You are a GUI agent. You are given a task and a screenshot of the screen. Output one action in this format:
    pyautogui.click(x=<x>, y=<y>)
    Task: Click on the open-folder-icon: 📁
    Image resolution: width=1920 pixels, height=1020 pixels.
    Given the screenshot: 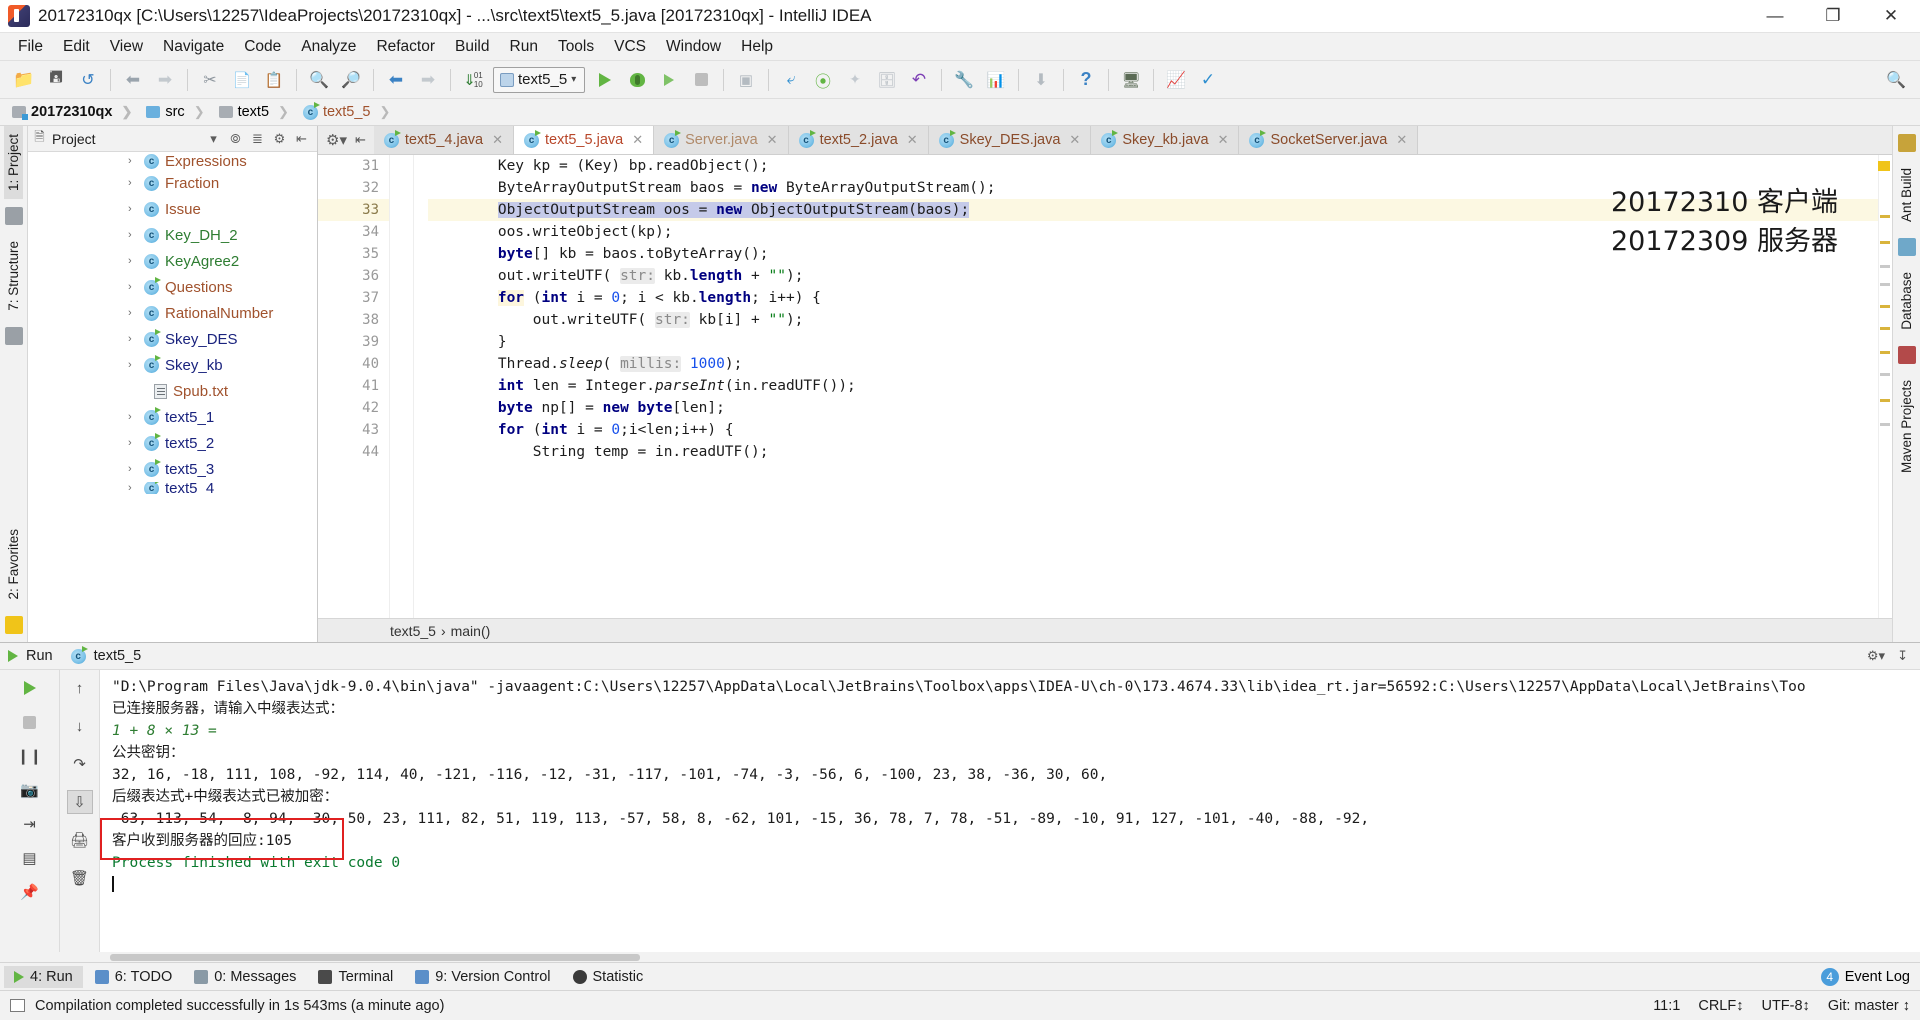 What is the action you would take?
    pyautogui.click(x=24, y=80)
    